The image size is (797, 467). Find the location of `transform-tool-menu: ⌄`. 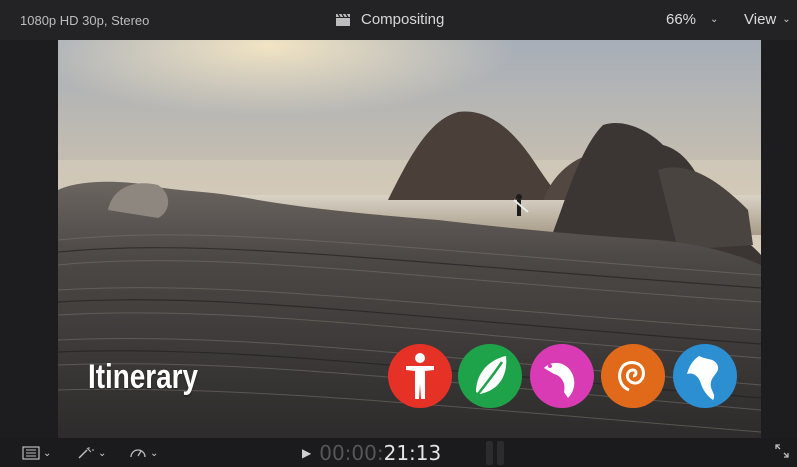

transform-tool-menu: ⌄ is located at coordinates (91, 453).